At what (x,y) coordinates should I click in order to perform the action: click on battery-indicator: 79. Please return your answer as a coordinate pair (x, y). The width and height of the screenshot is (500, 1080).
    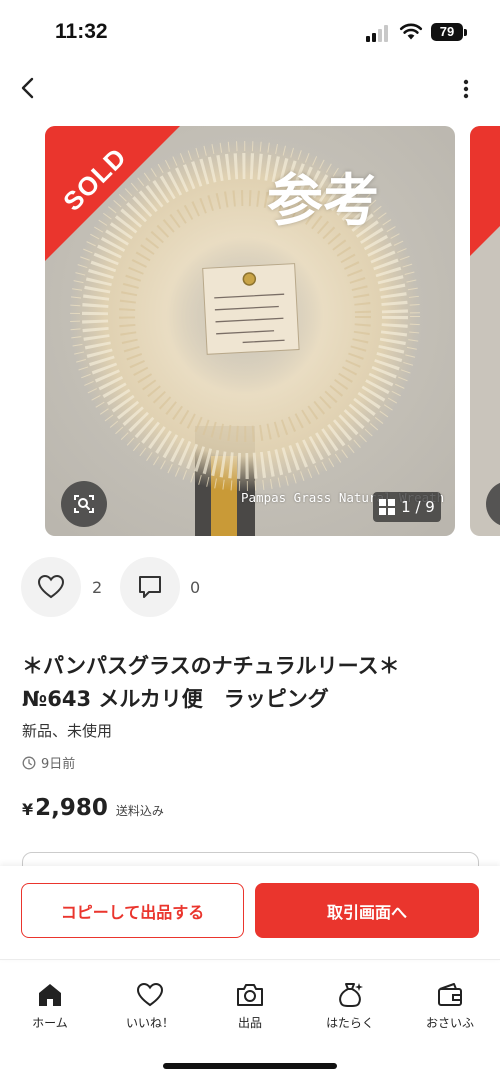
    Looking at the image, I should click on (447, 32).